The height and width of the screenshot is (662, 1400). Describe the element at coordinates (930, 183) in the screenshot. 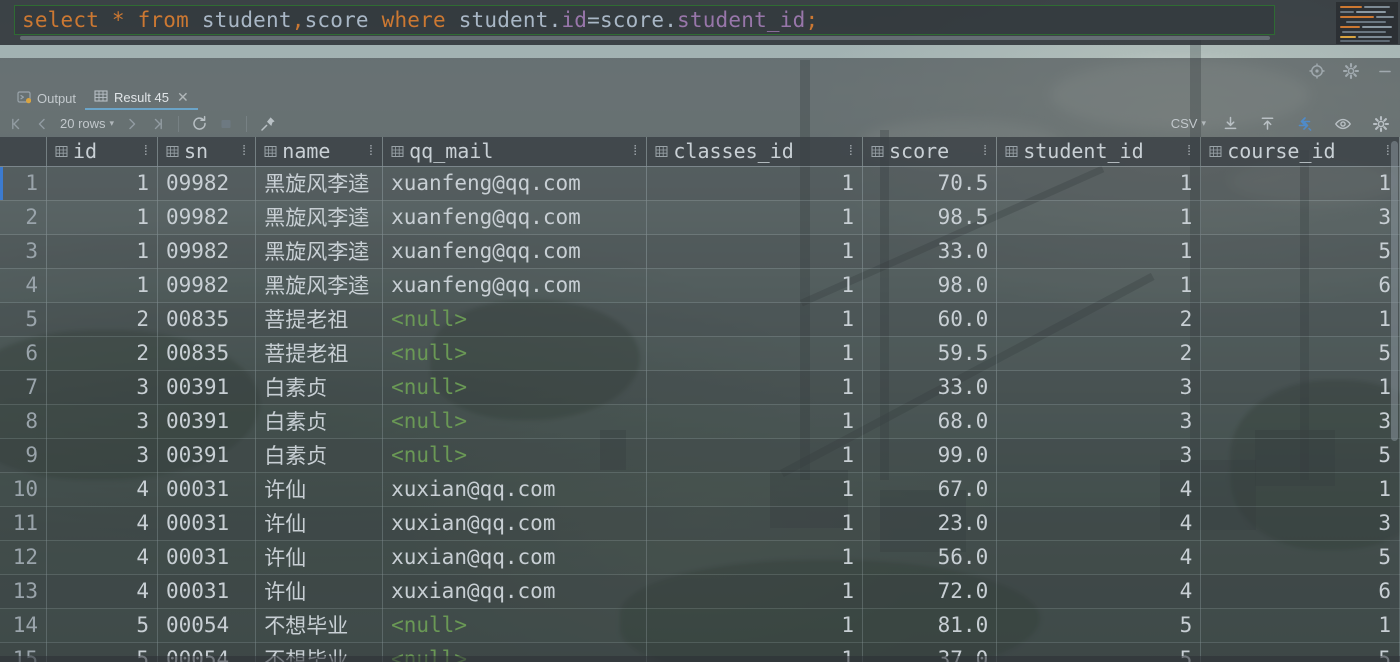

I see `cell-score: 70.5` at that location.